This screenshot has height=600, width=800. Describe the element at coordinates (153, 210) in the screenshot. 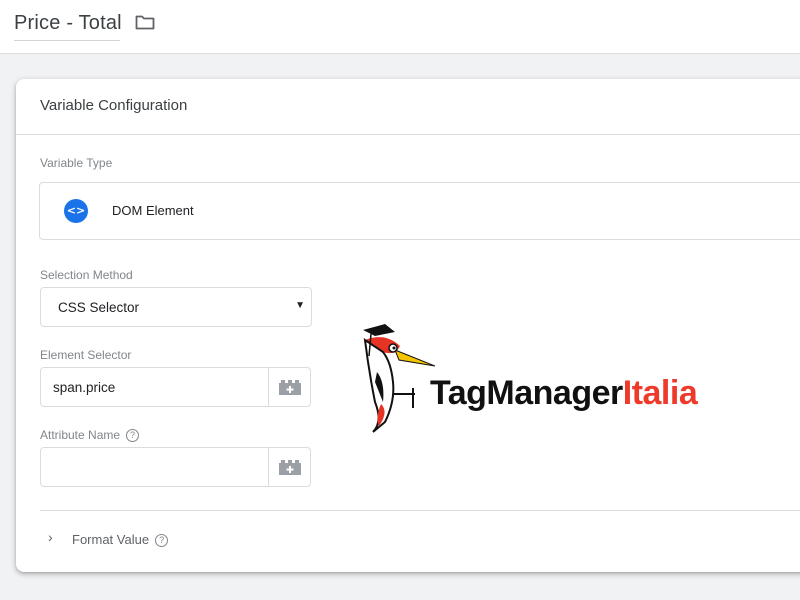

I see `variable-type-value: DOM Element` at that location.